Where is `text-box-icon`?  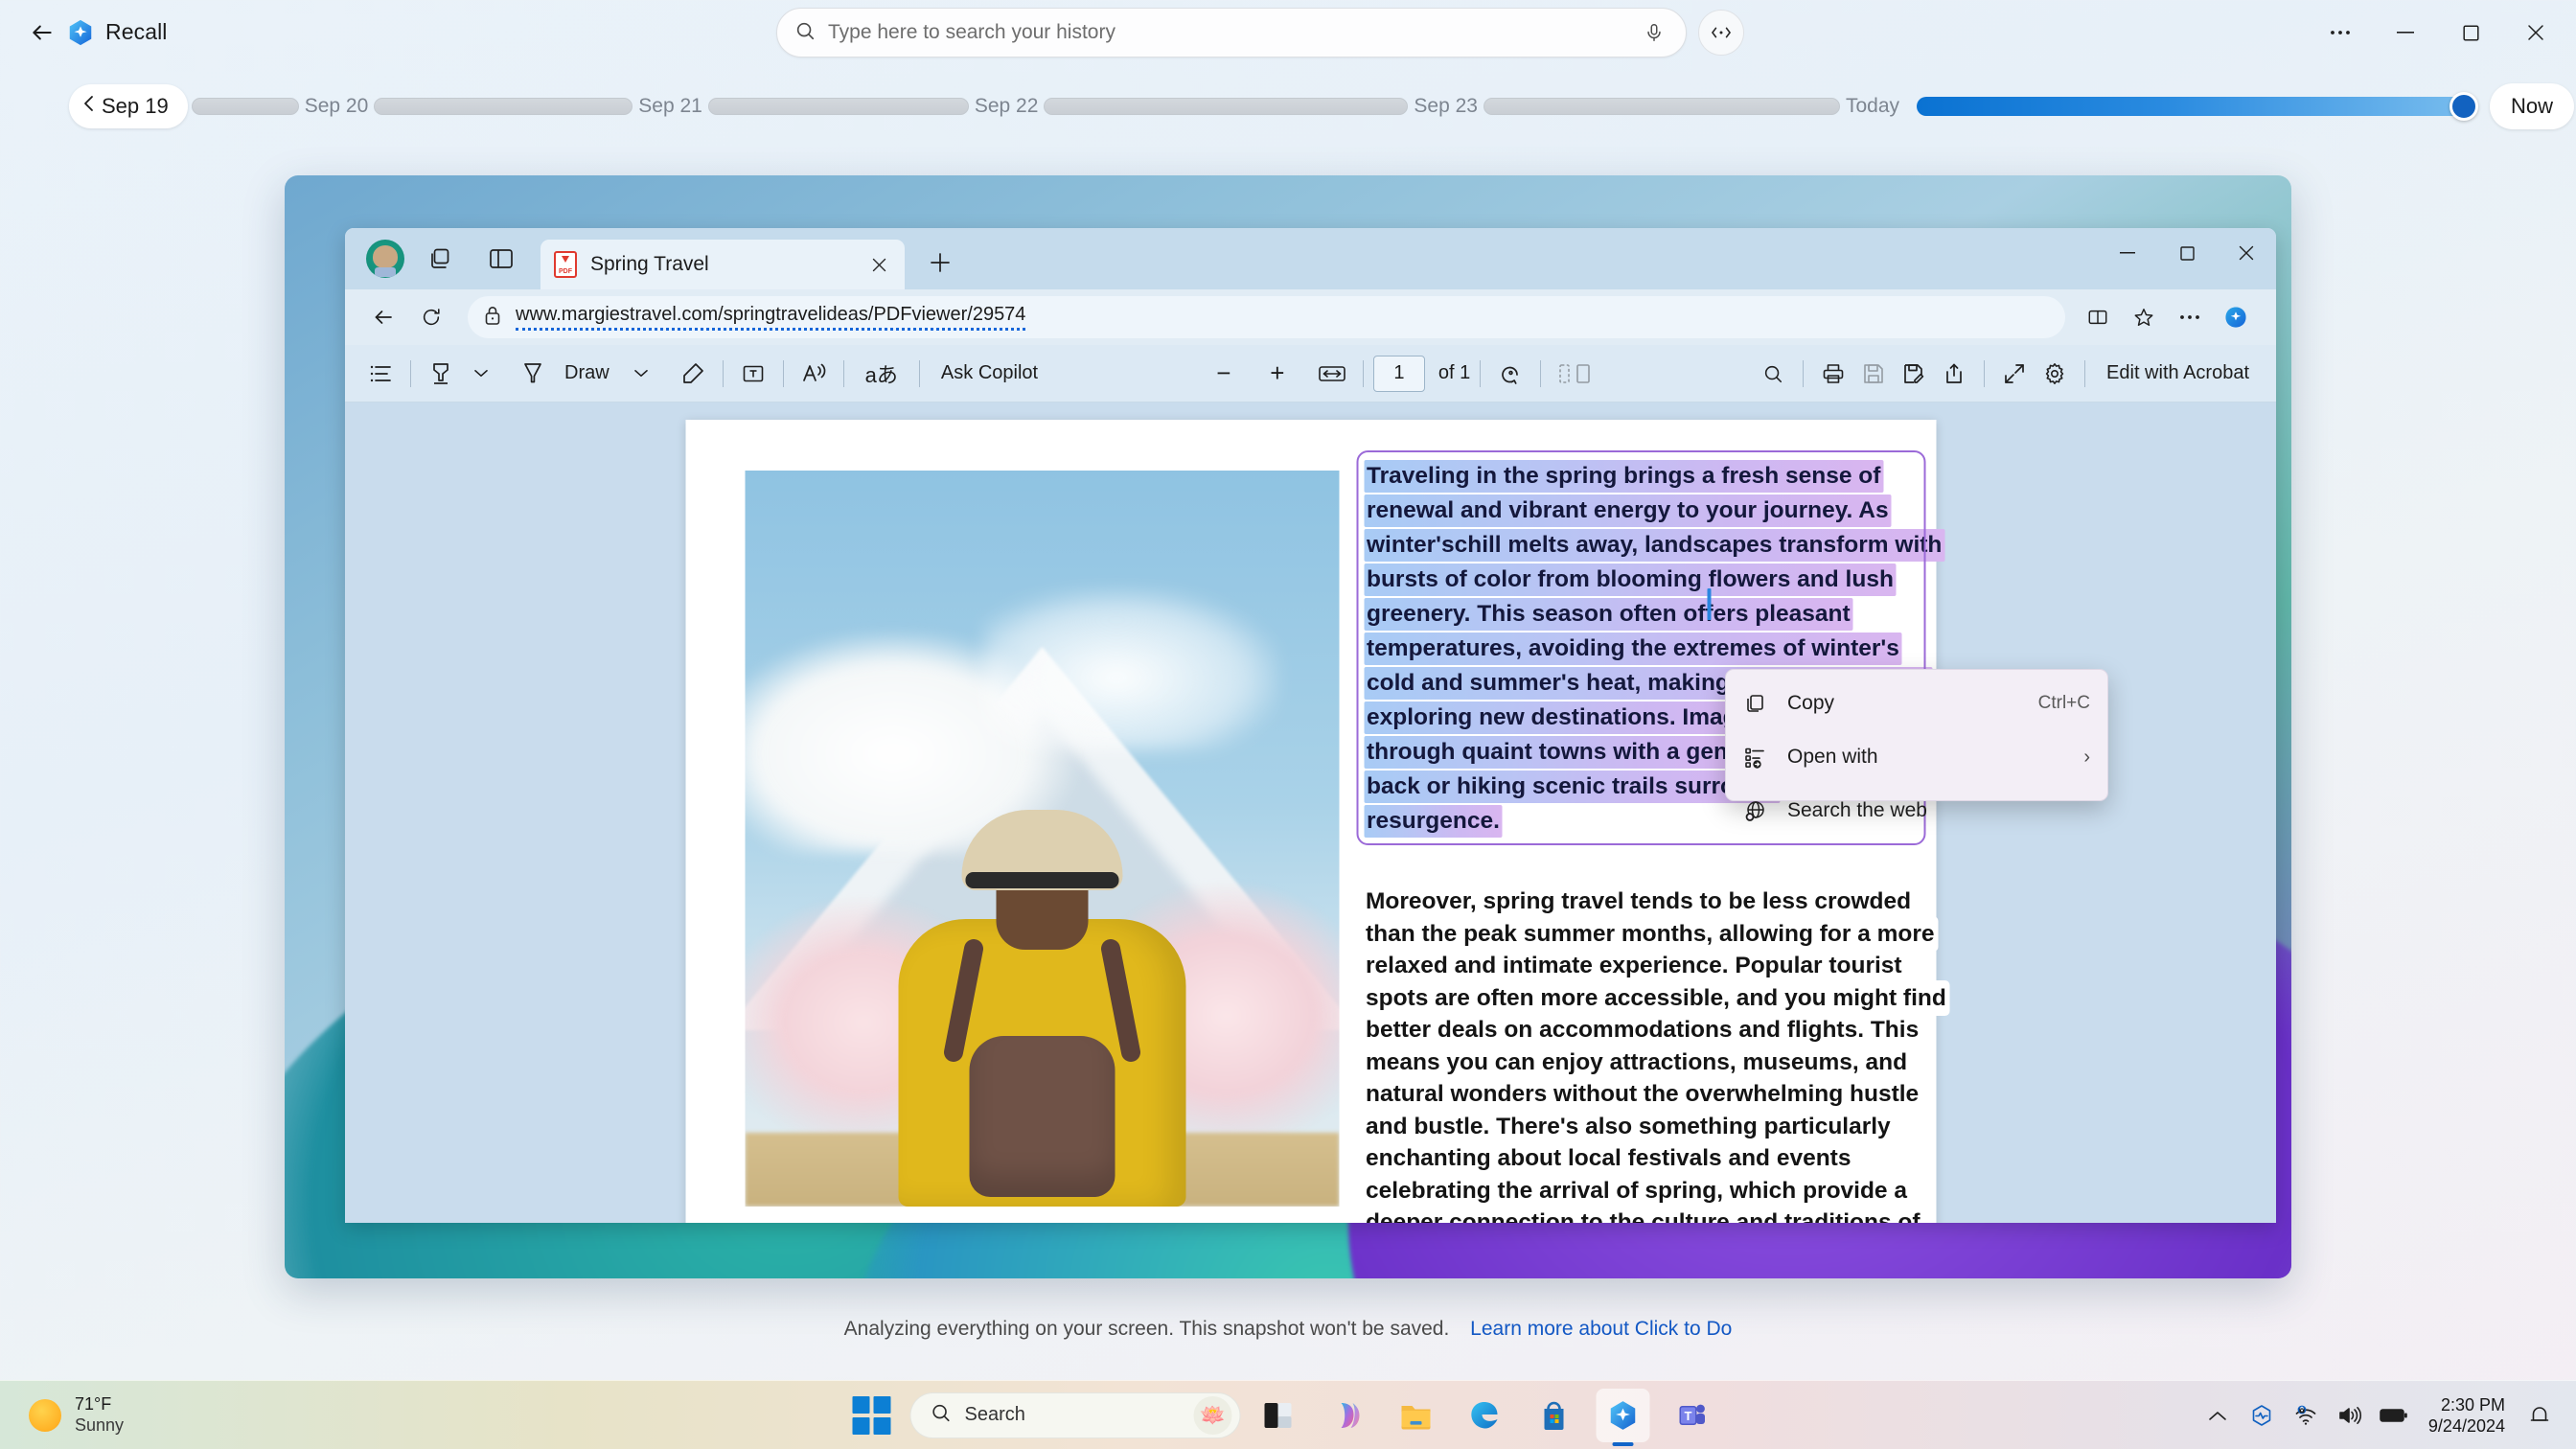
text-box-icon is located at coordinates (753, 374).